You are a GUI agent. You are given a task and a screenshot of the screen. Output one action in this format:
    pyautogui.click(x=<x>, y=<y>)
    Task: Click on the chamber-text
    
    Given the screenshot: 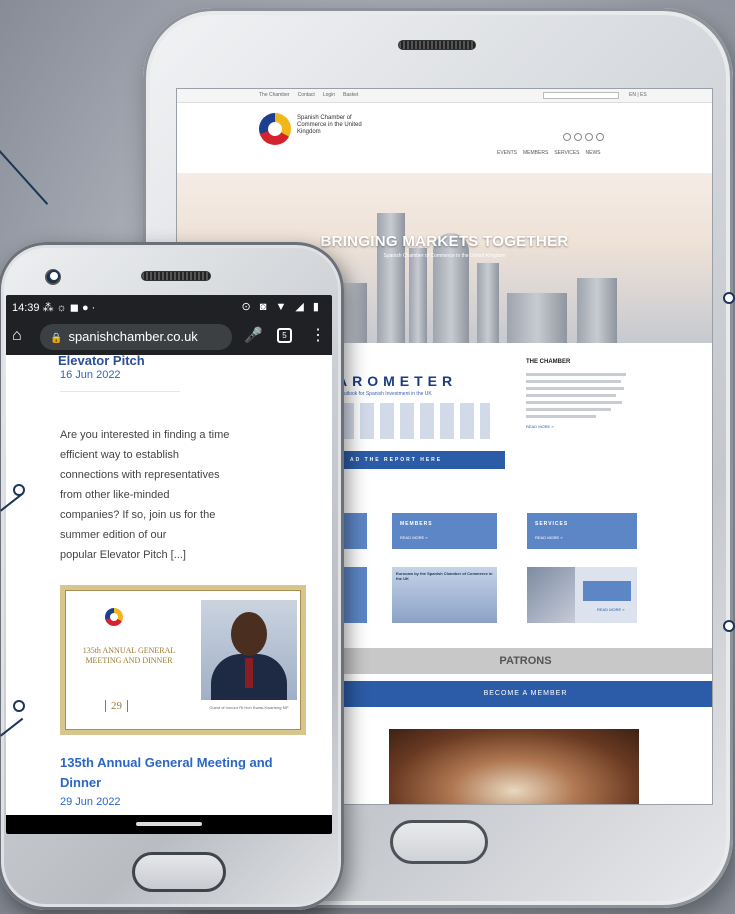 What is the action you would take?
    pyautogui.click(x=576, y=395)
    